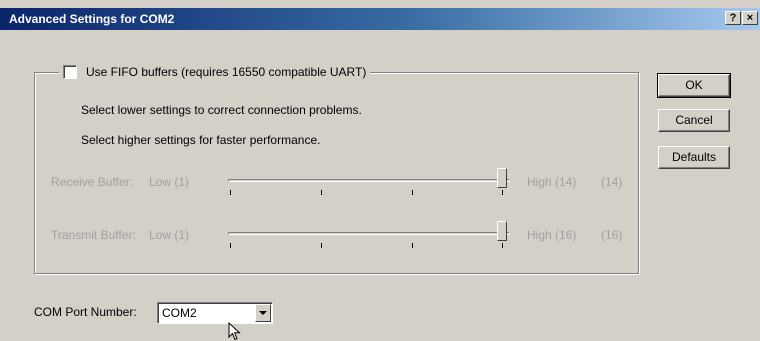 Image resolution: width=760 pixels, height=341 pixels. I want to click on receive-buffer-label: Receive Buffer:, so click(92, 182).